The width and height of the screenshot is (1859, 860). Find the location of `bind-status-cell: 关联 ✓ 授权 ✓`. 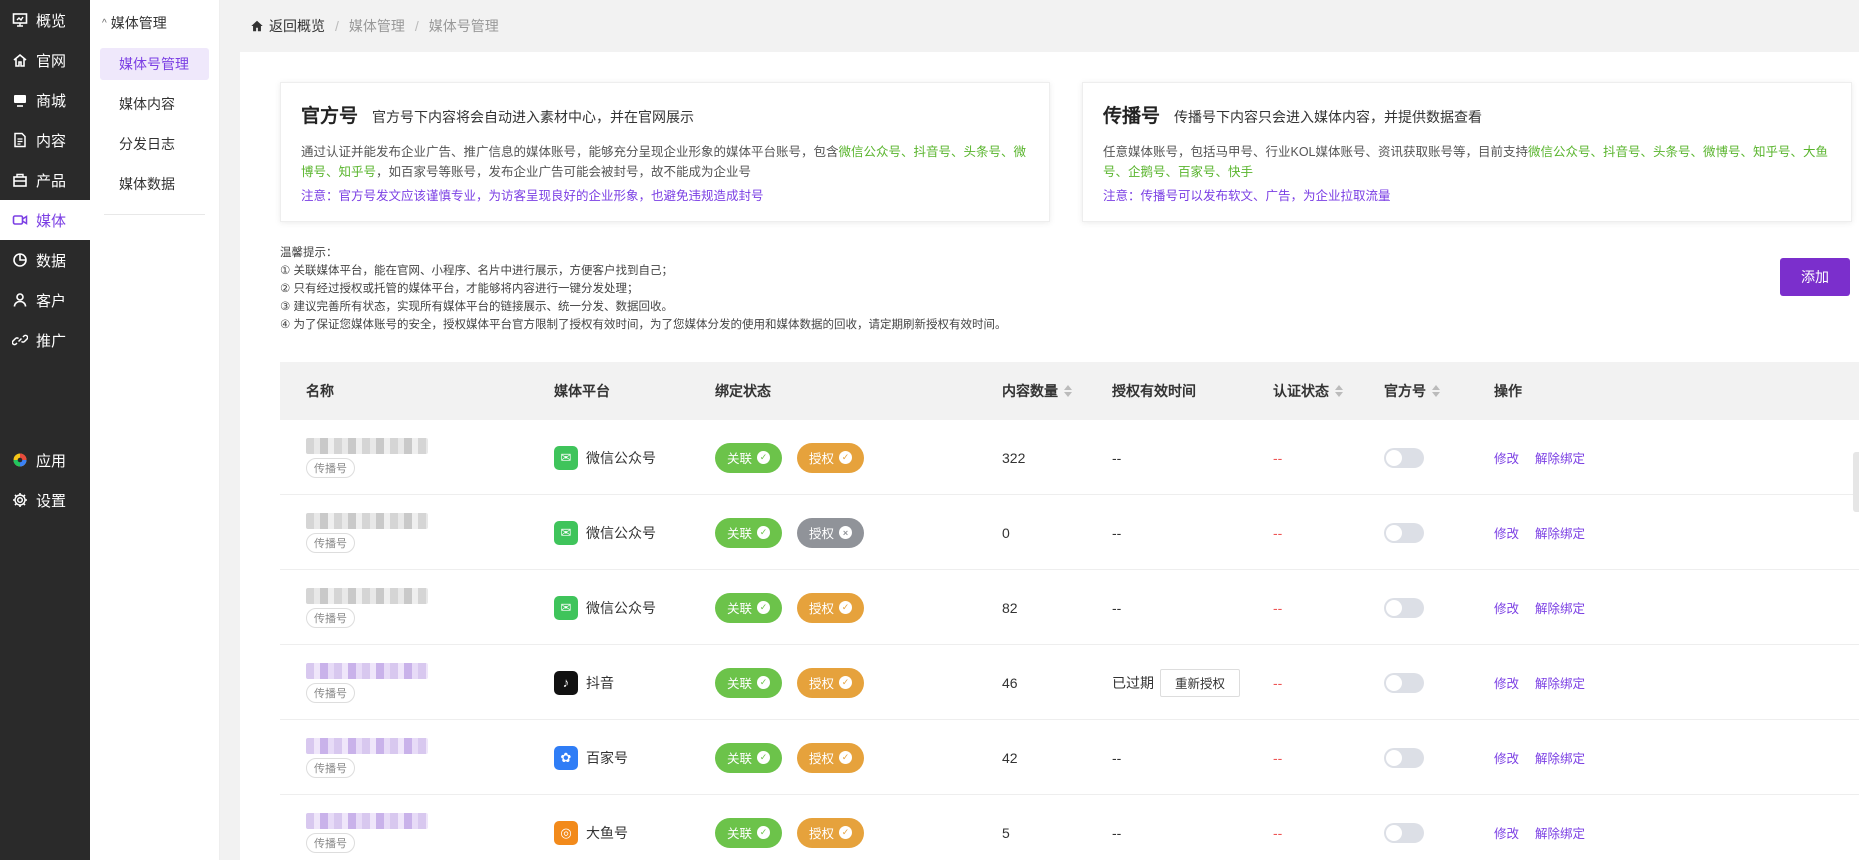

bind-status-cell: 关联 ✓ 授权 ✓ is located at coordinates (797, 682).